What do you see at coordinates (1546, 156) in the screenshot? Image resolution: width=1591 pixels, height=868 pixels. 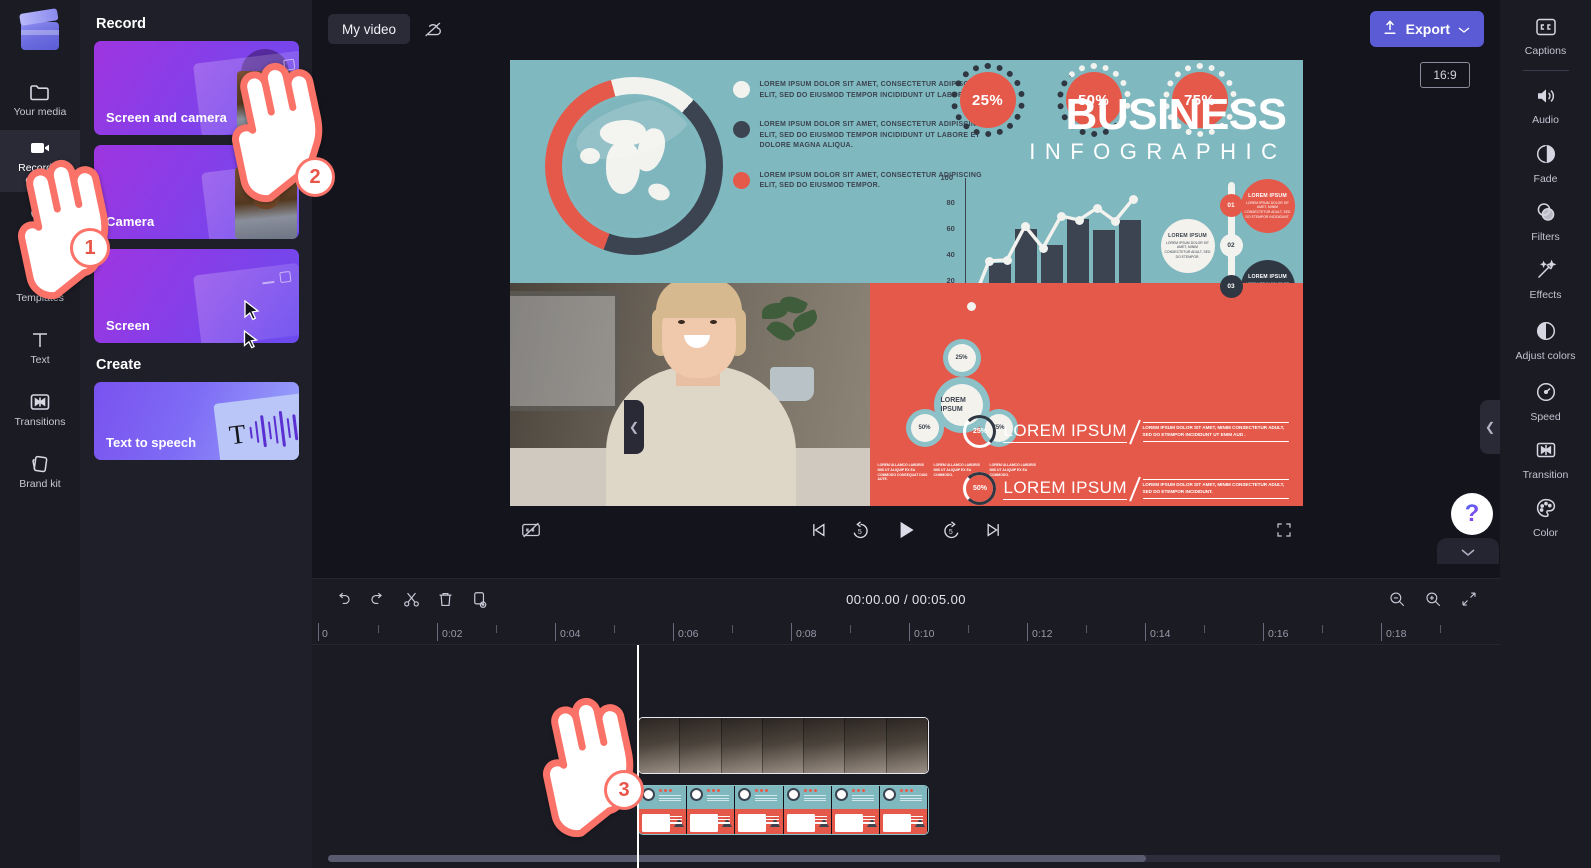 I see `fade-icon` at bounding box center [1546, 156].